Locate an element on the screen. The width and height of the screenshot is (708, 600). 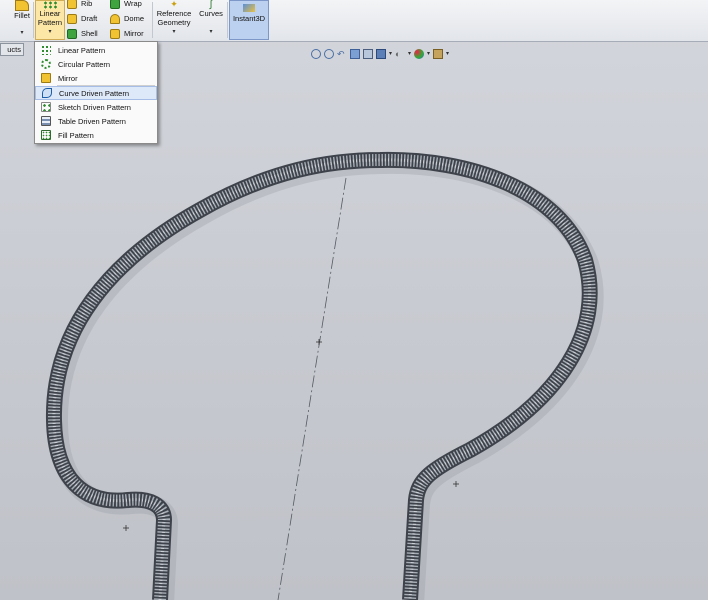
fillet-dropdown-arrow: ▾ is located at coordinates (21, 33).